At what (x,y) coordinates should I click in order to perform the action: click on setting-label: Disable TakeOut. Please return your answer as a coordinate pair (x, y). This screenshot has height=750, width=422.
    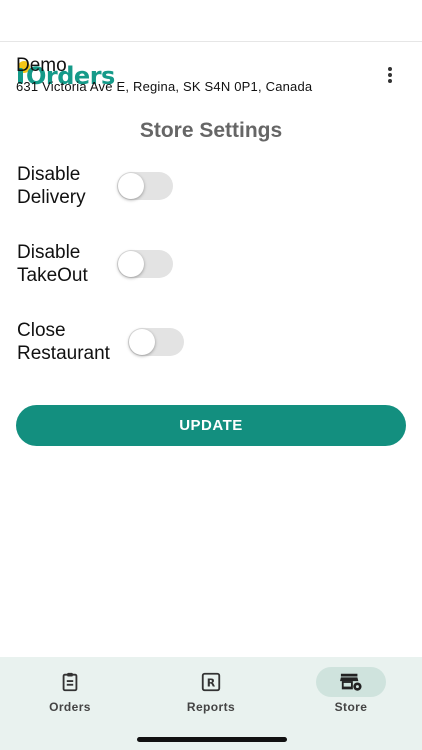
    Looking at the image, I should click on (52, 264).